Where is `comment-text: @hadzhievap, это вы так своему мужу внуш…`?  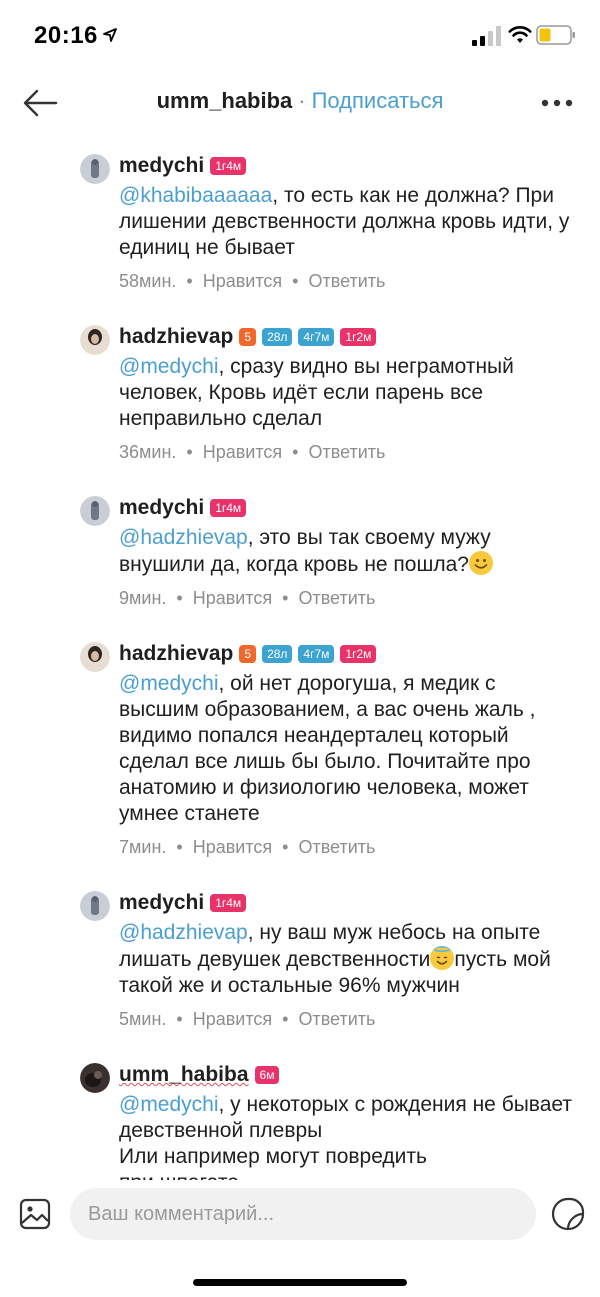 comment-text: @hadzhievap, это вы так своему мужу внуш… is located at coordinates (349, 551).